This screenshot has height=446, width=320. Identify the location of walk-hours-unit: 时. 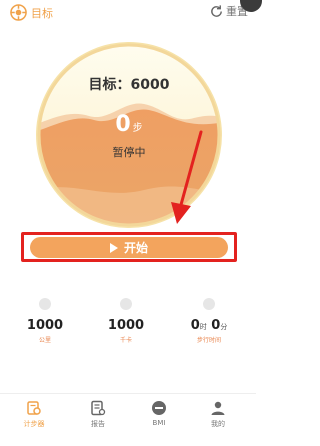
(203, 327).